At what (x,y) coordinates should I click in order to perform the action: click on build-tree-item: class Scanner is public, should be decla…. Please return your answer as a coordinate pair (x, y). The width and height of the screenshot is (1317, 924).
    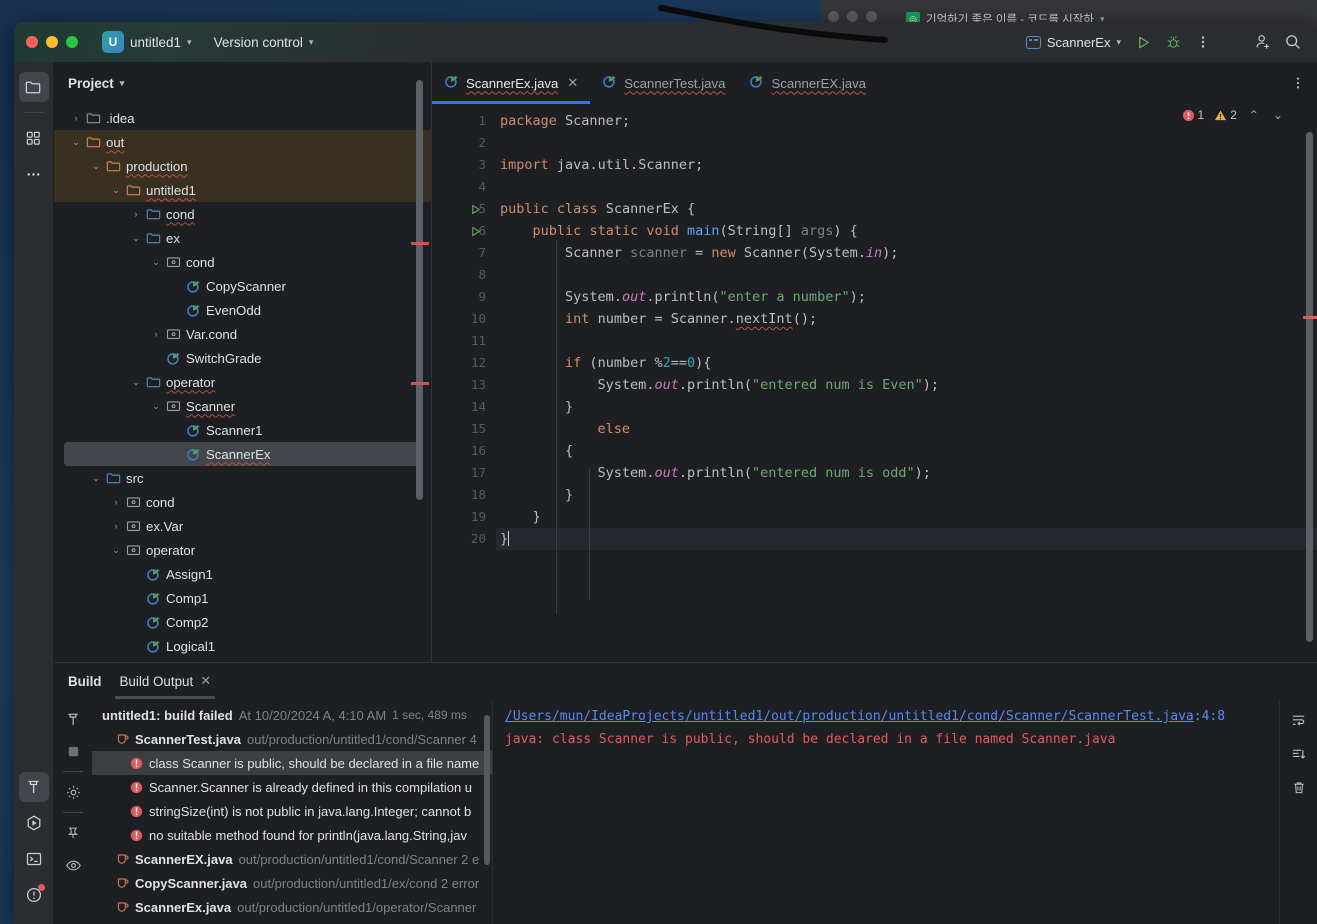
    Looking at the image, I should click on (292, 763).